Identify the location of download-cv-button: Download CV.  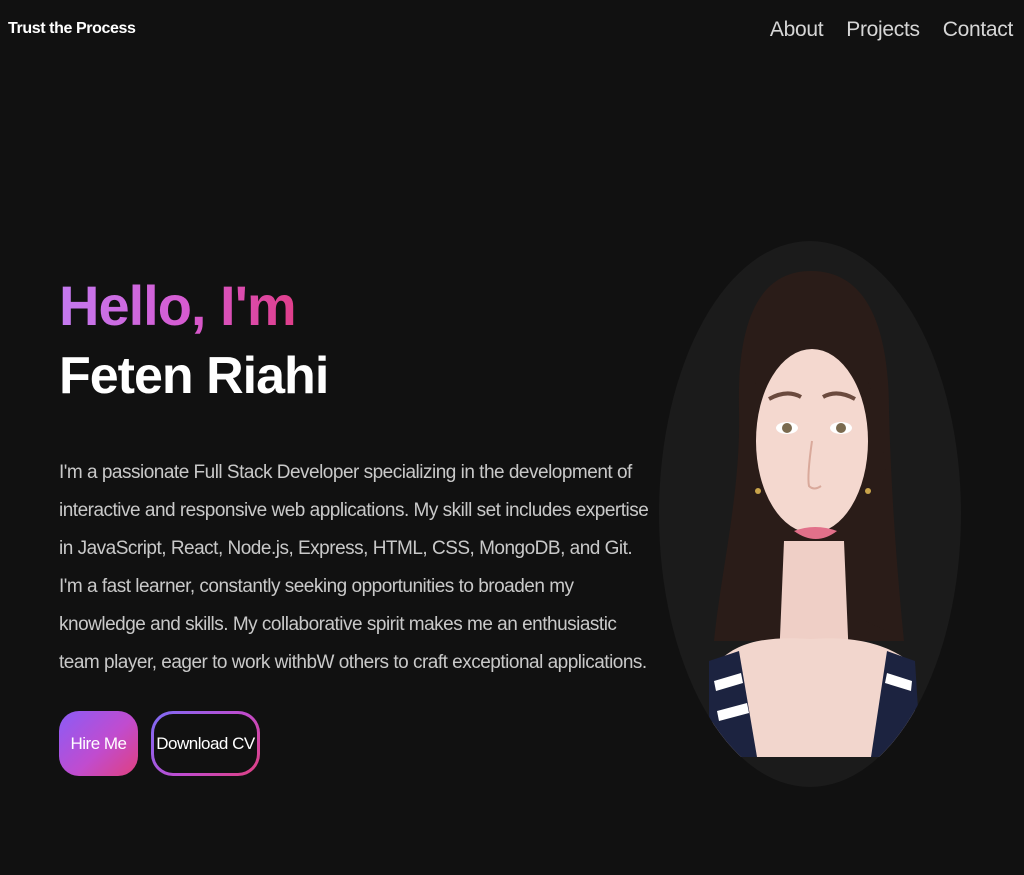
(205, 743).